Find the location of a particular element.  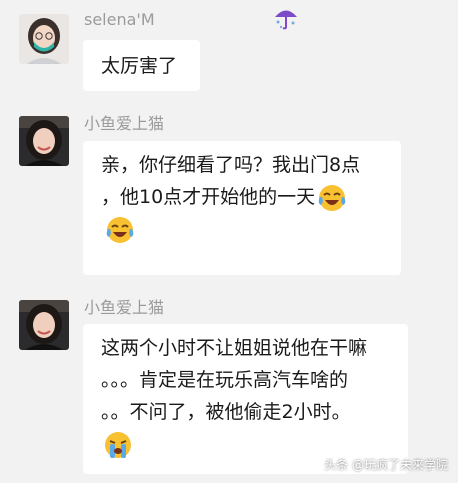

umbrella-icon is located at coordinates (286, 18).